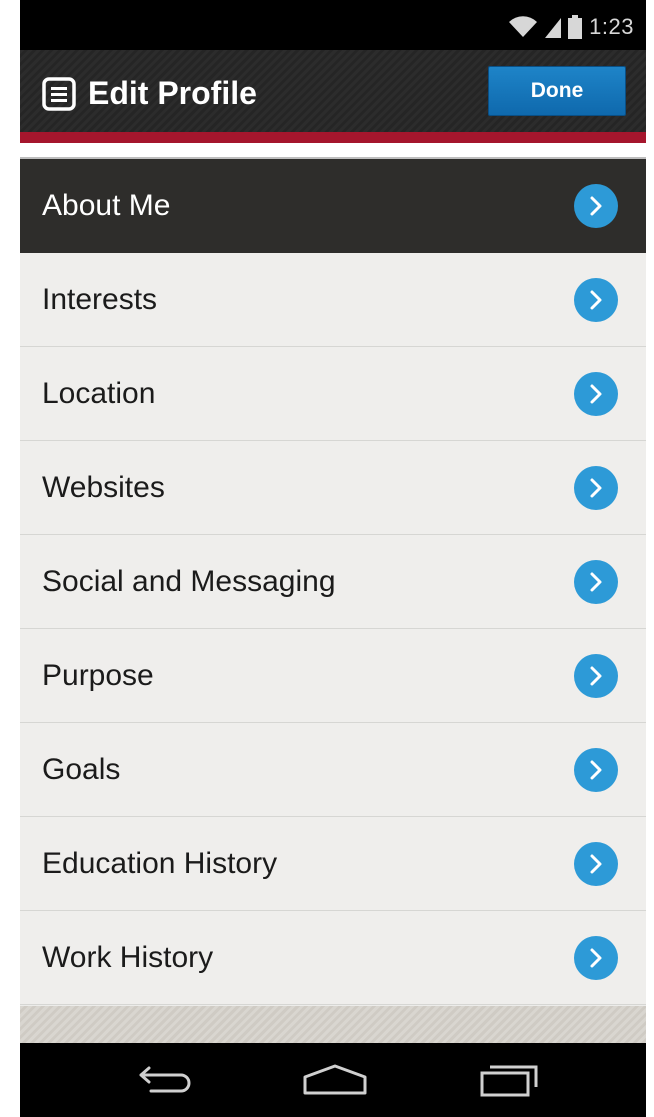 This screenshot has height=1117, width=654. Describe the element at coordinates (333, 770) in the screenshot. I see `list-item-goals: Goals` at that location.